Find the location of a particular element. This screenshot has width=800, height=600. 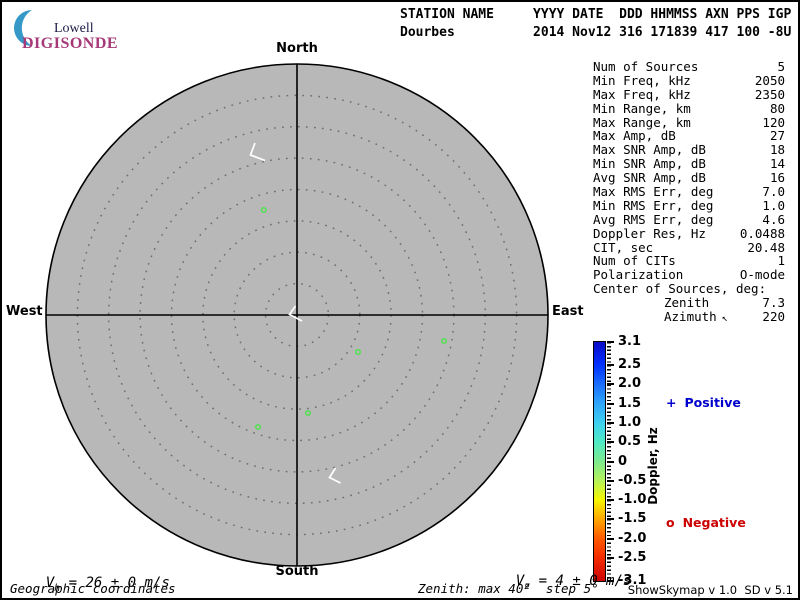

header-col-value: -8U is located at coordinates (779, 32).